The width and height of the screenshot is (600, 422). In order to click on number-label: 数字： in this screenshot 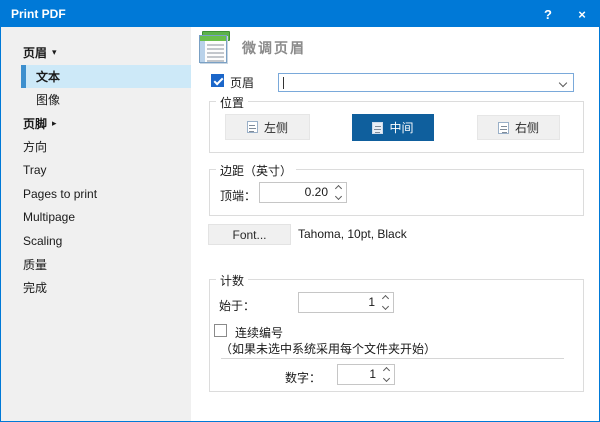, I will do `click(303, 378)`.